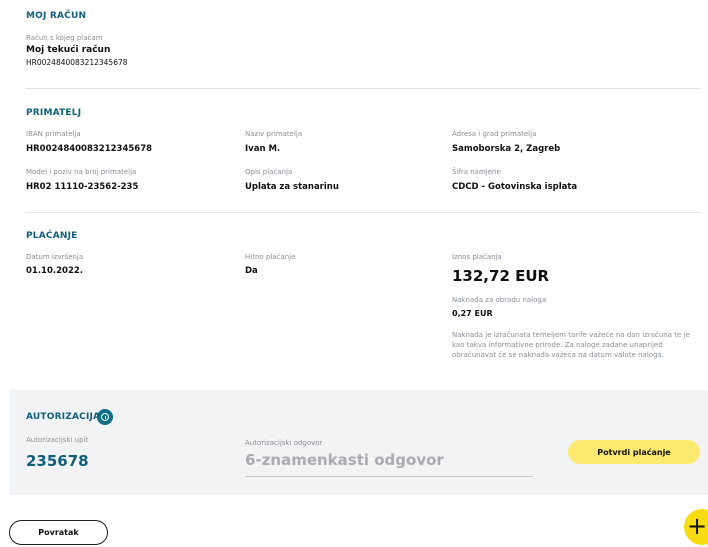  I want to click on from-account-label: Račun s kojeg plaćam, so click(64, 38).